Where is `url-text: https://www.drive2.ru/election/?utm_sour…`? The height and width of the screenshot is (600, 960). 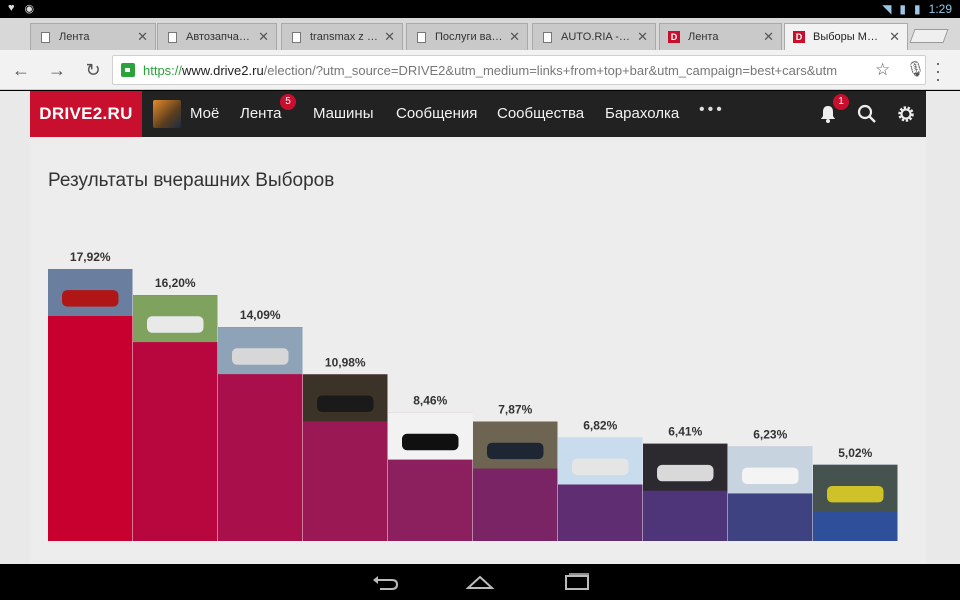
url-text: https://www.drive2.ru/election/?utm_sour… is located at coordinates (508, 70).